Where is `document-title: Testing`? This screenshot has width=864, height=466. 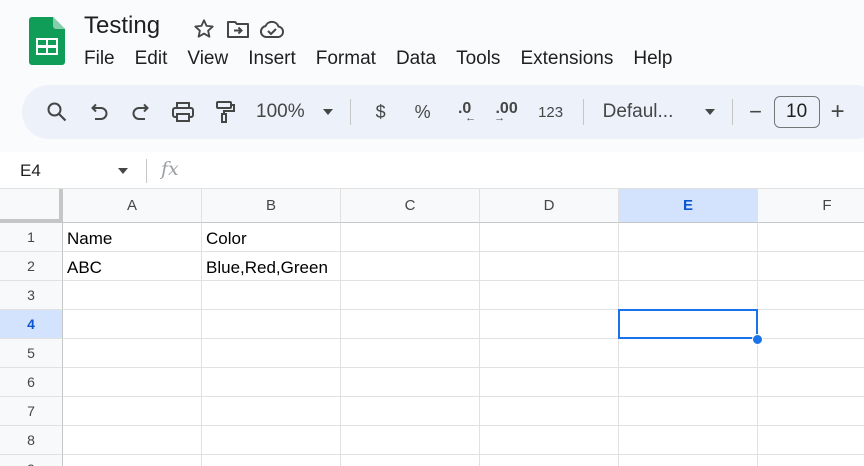 document-title: Testing is located at coordinates (122, 26).